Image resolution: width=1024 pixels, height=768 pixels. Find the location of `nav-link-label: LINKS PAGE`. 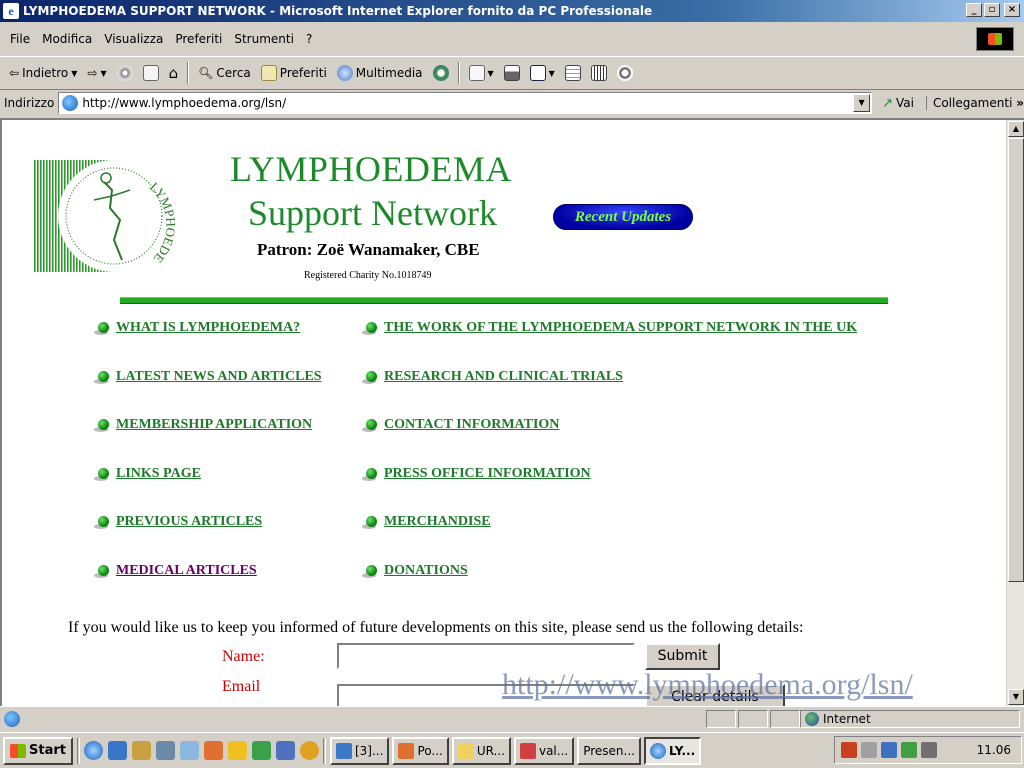

nav-link-label: LINKS PAGE is located at coordinates (158, 474).